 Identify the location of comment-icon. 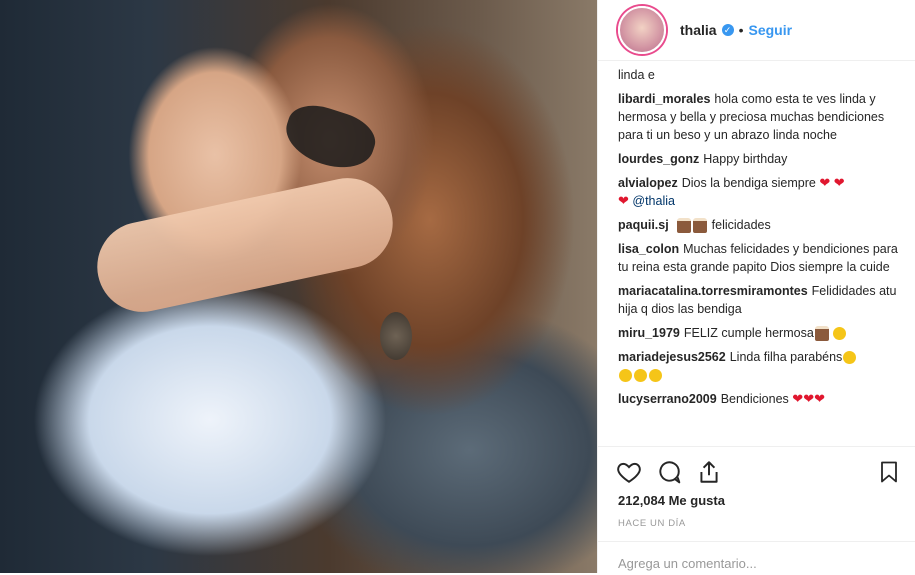
(669, 472).